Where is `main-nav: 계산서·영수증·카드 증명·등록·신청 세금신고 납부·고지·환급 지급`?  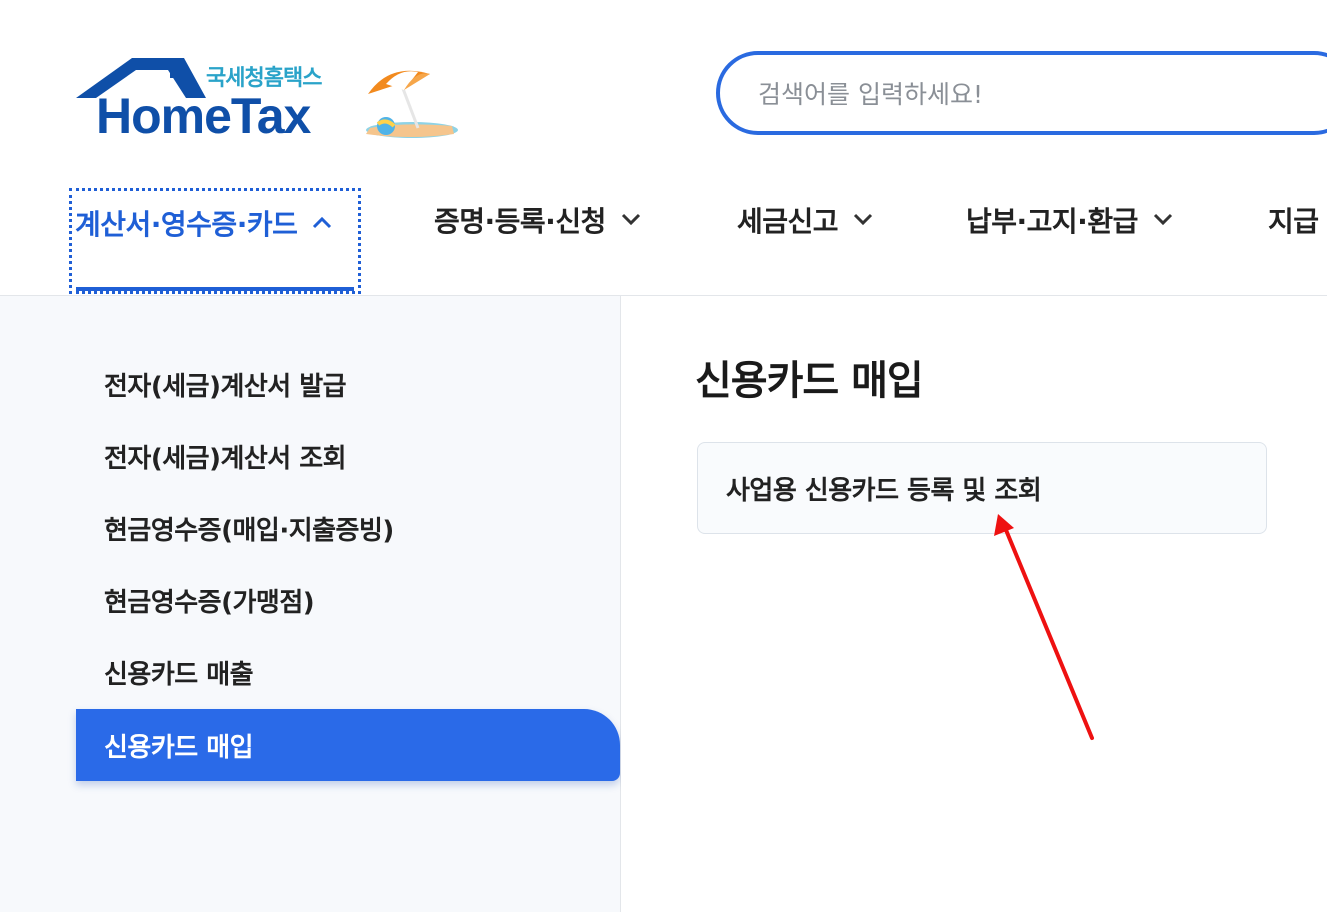 main-nav: 계산서·영수증·카드 증명·등록·신청 세금신고 납부·고지·환급 지급 is located at coordinates (663, 241).